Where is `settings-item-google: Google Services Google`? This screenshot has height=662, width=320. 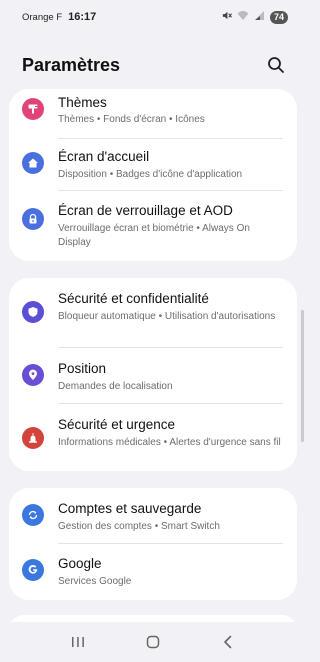
settings-item-google: Google Services Google is located at coordinates (153, 572).